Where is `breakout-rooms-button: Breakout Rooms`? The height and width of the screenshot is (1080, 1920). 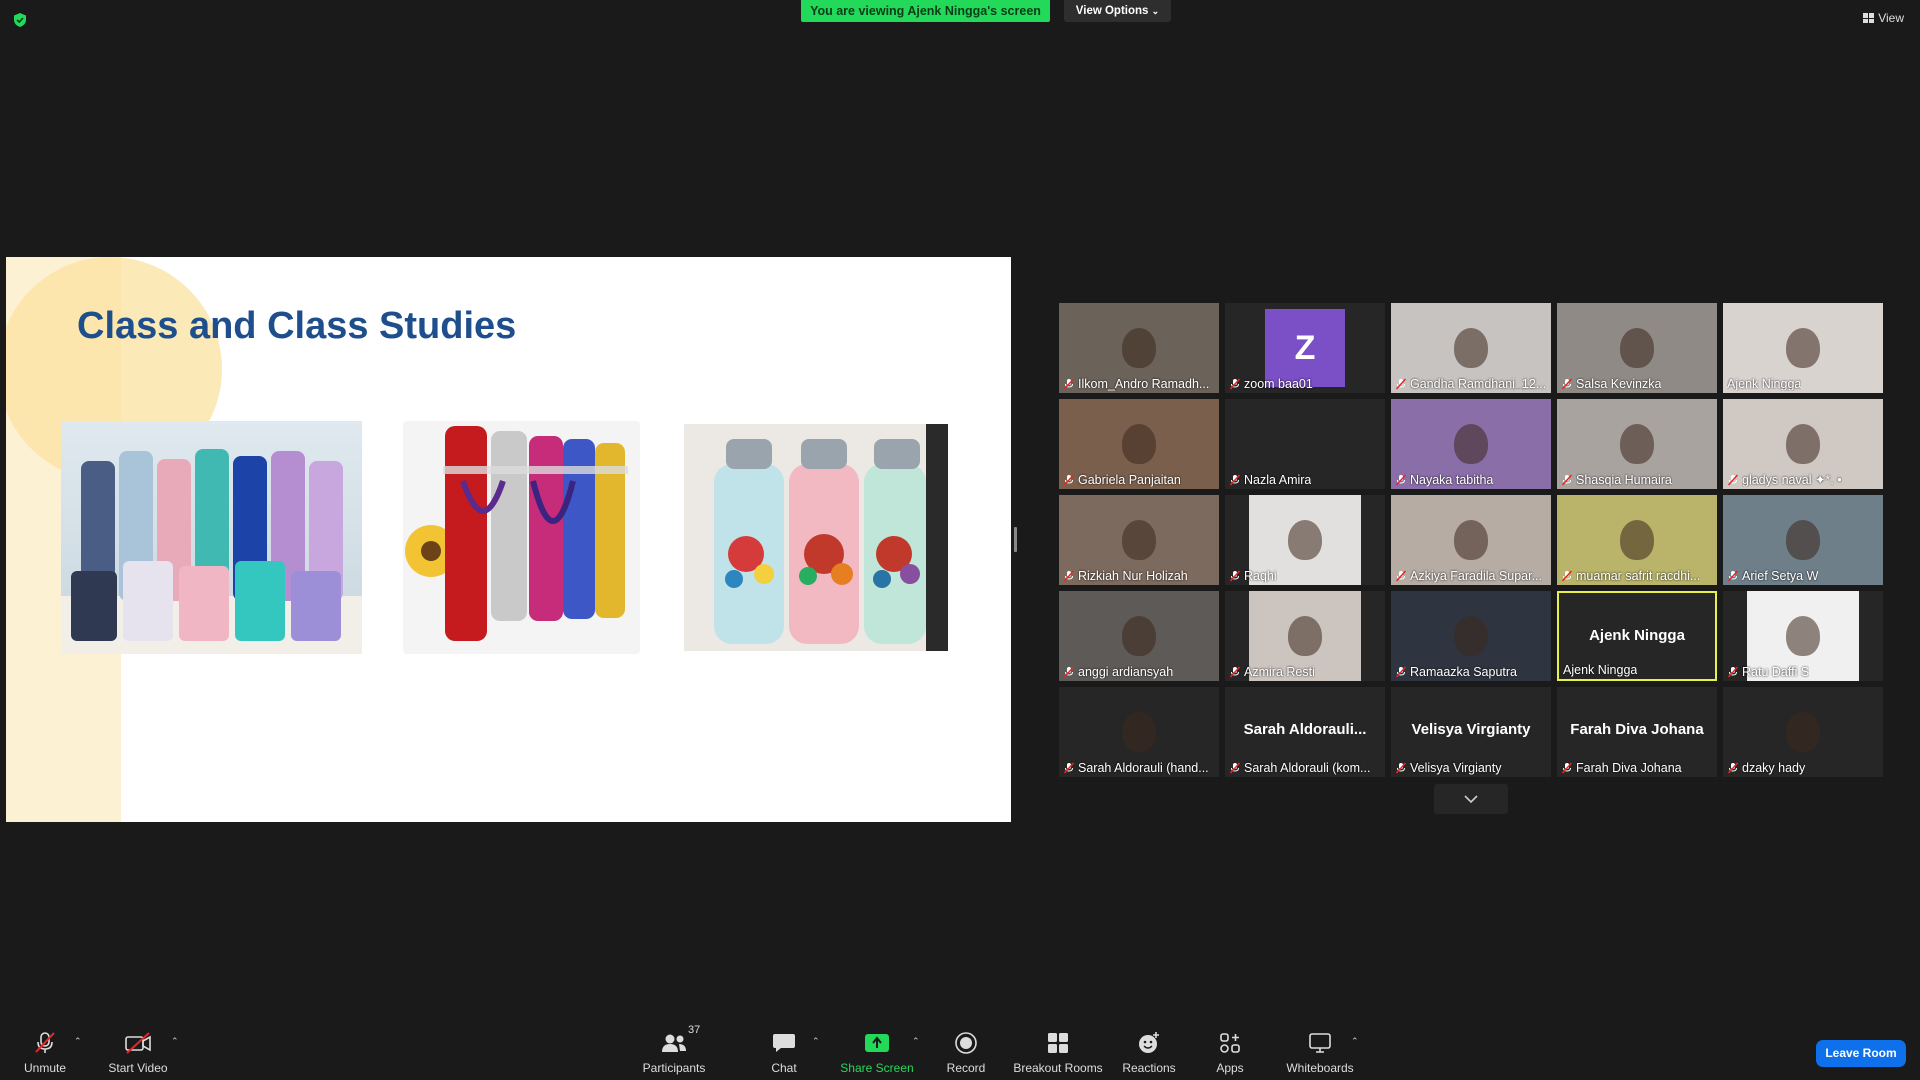
breakout-rooms-button: Breakout Rooms is located at coordinates (1058, 1052).